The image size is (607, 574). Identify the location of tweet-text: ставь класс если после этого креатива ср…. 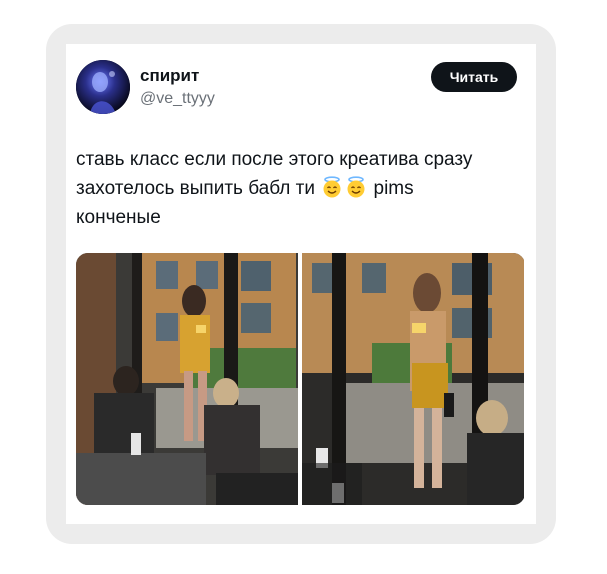
(301, 188).